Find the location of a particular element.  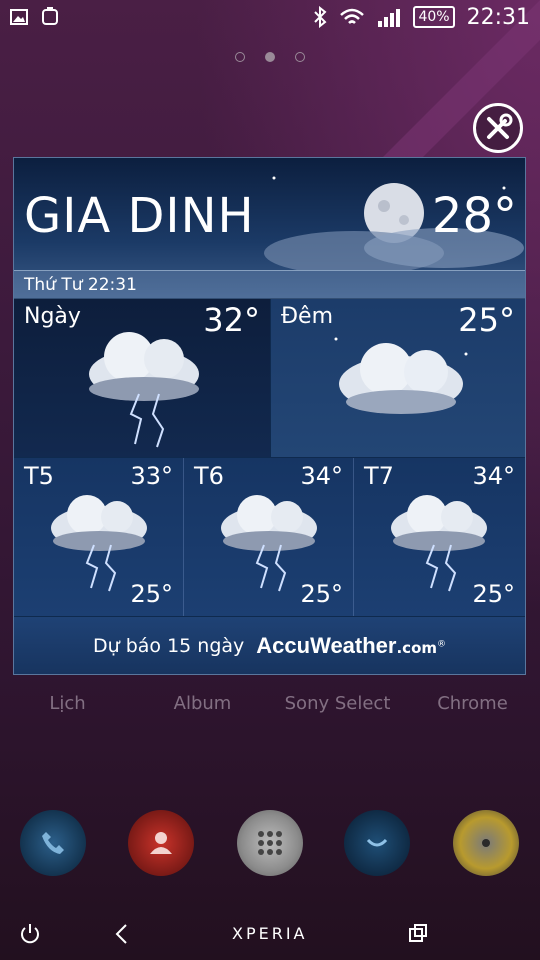

app-label-album: Album is located at coordinates (202, 703).